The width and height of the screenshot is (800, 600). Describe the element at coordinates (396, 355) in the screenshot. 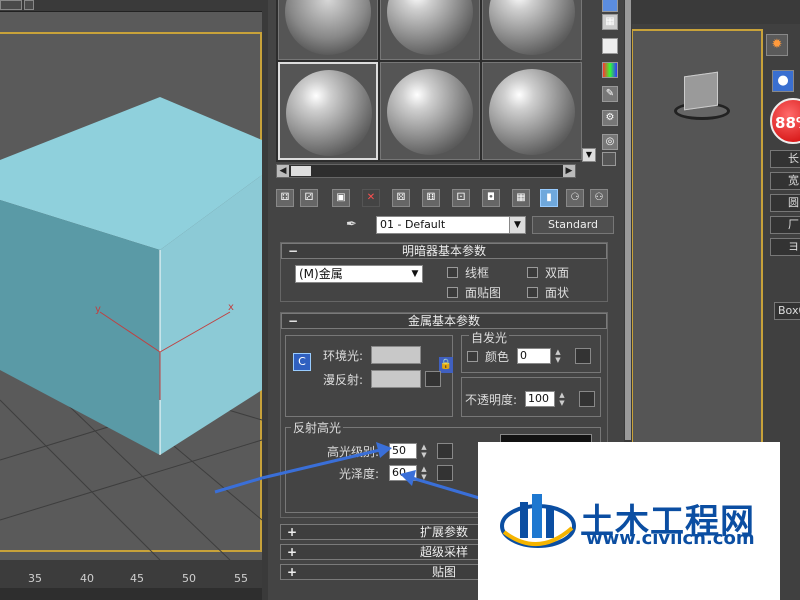

I see `ambient-color-swatch` at that location.